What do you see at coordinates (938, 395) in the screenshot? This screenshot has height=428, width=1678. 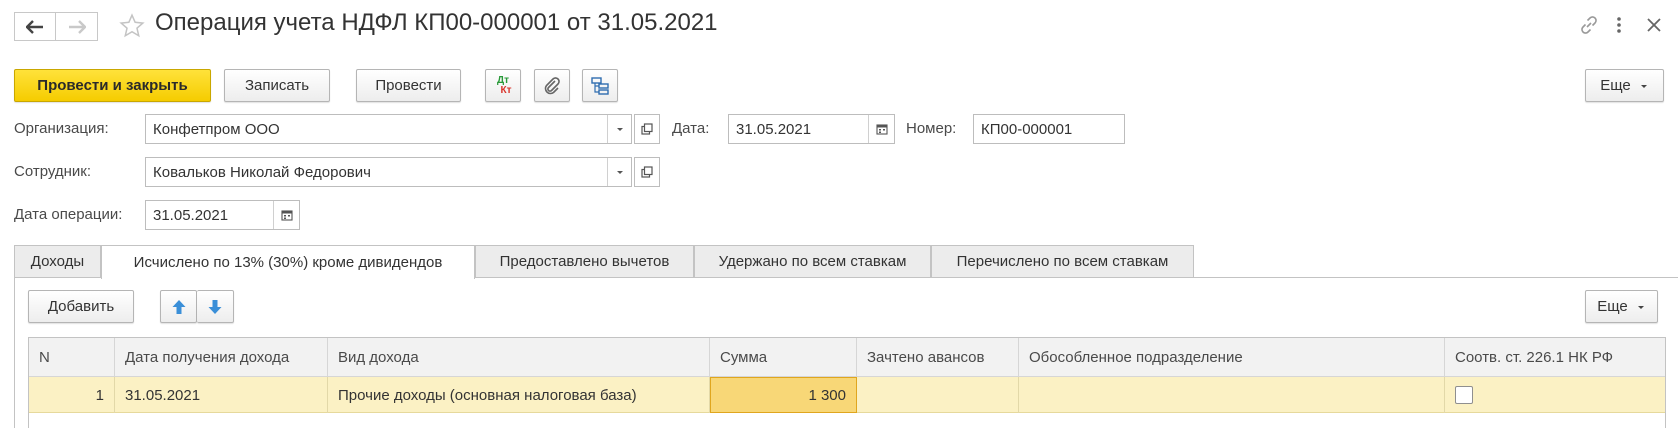 I see `cell-advances` at bounding box center [938, 395].